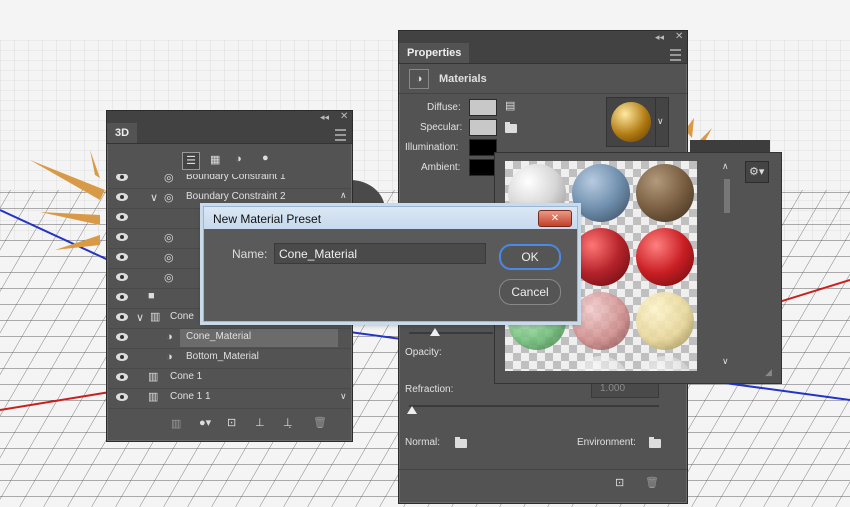  I want to click on resize-handle-icon: ◢, so click(768, 372).